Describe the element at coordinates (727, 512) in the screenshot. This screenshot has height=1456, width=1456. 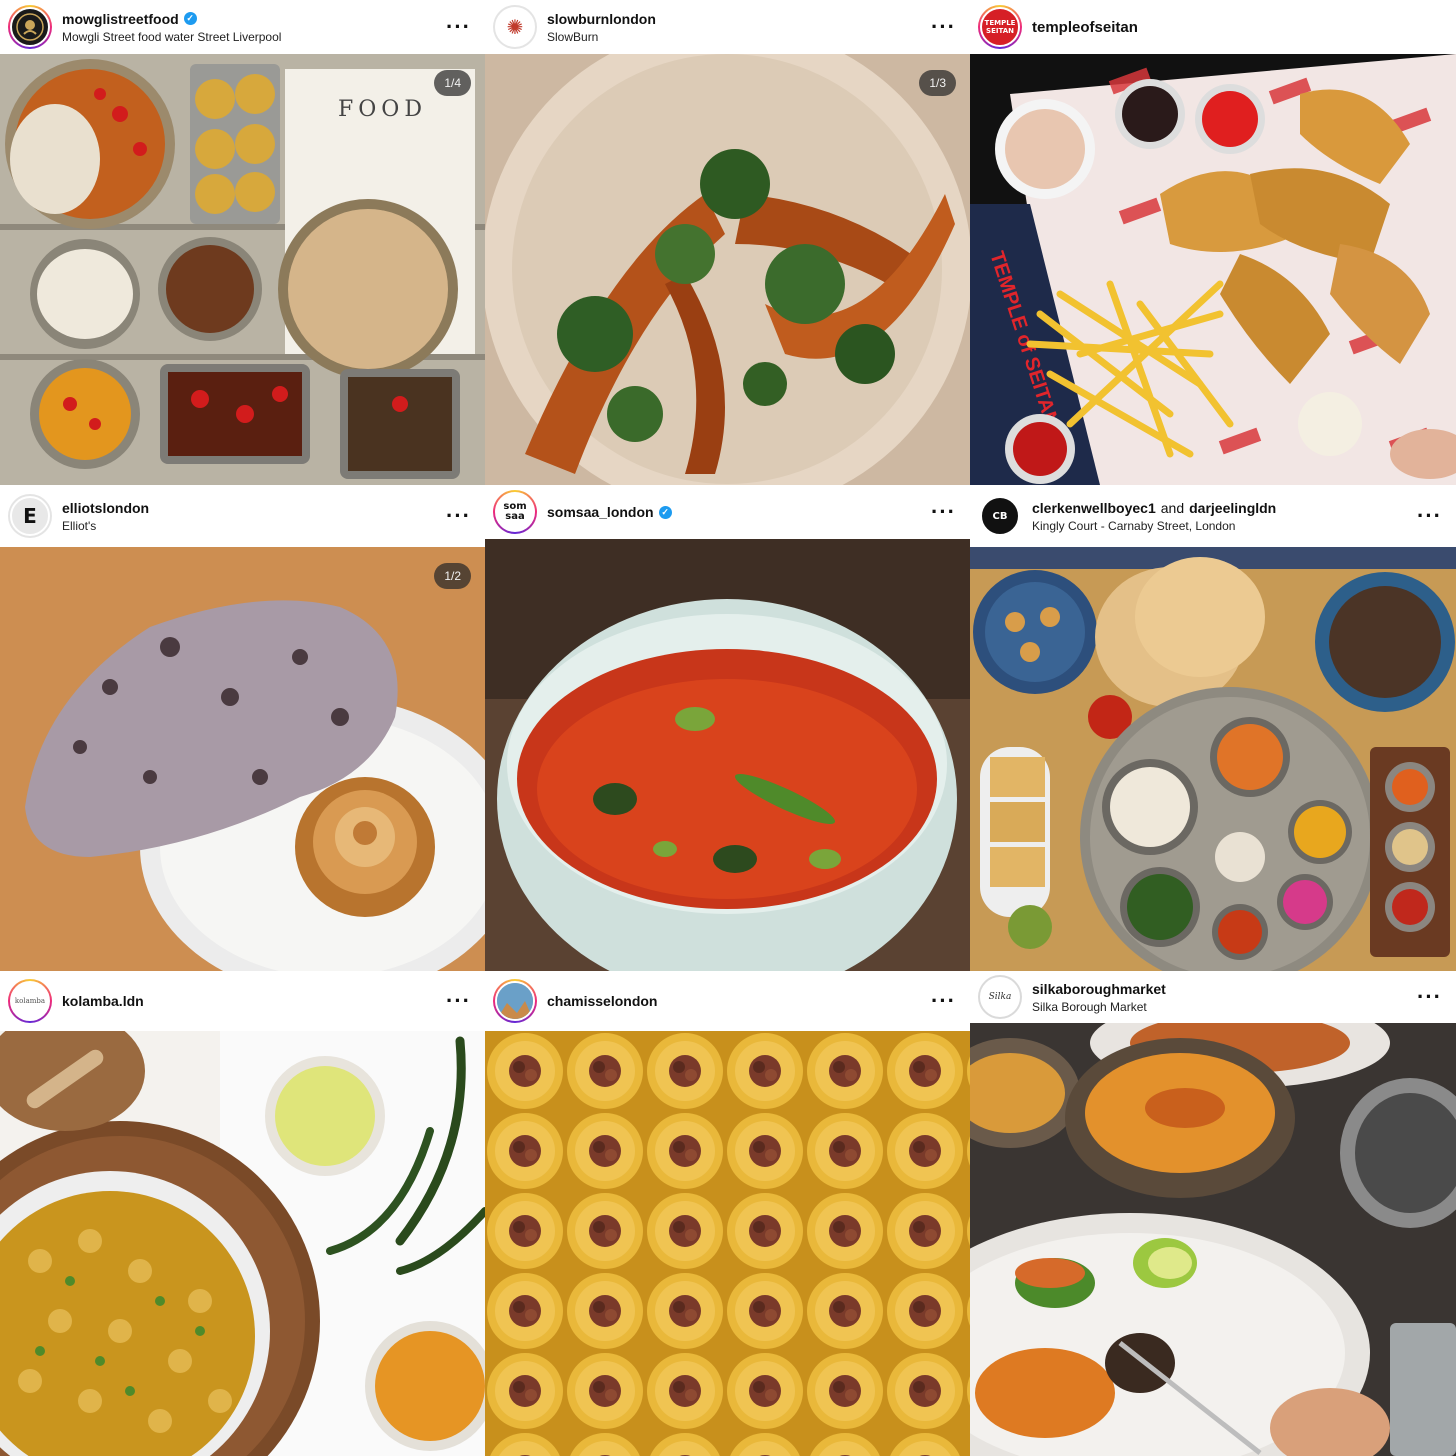
I see `post-header: som saa somsaa_london ✓ ···` at that location.